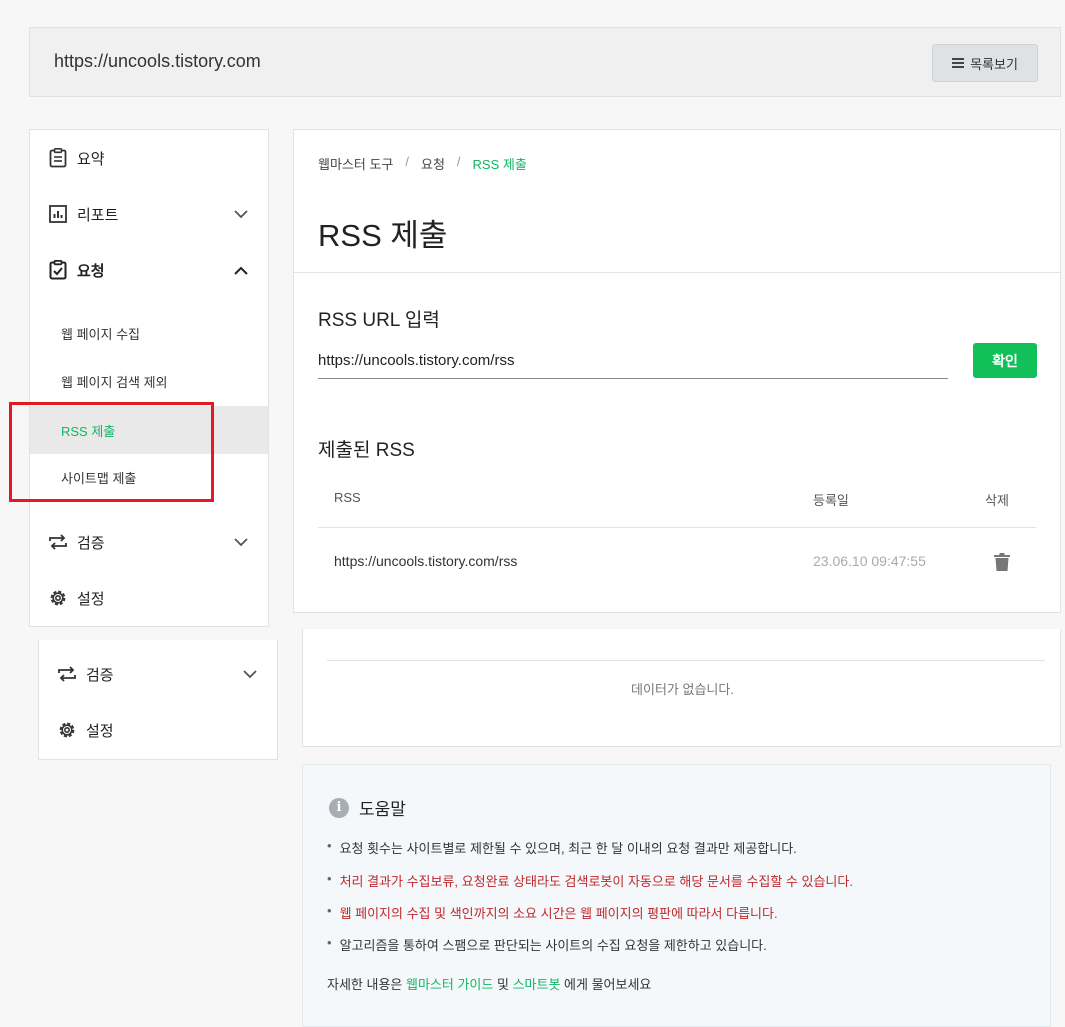 The width and height of the screenshot is (1065, 1027). I want to click on rss-url-input, so click(633, 360).